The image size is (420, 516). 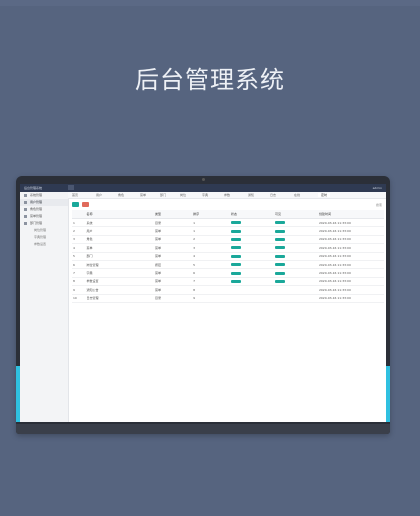 I want to click on tab: 部门, so click(x=163, y=195).